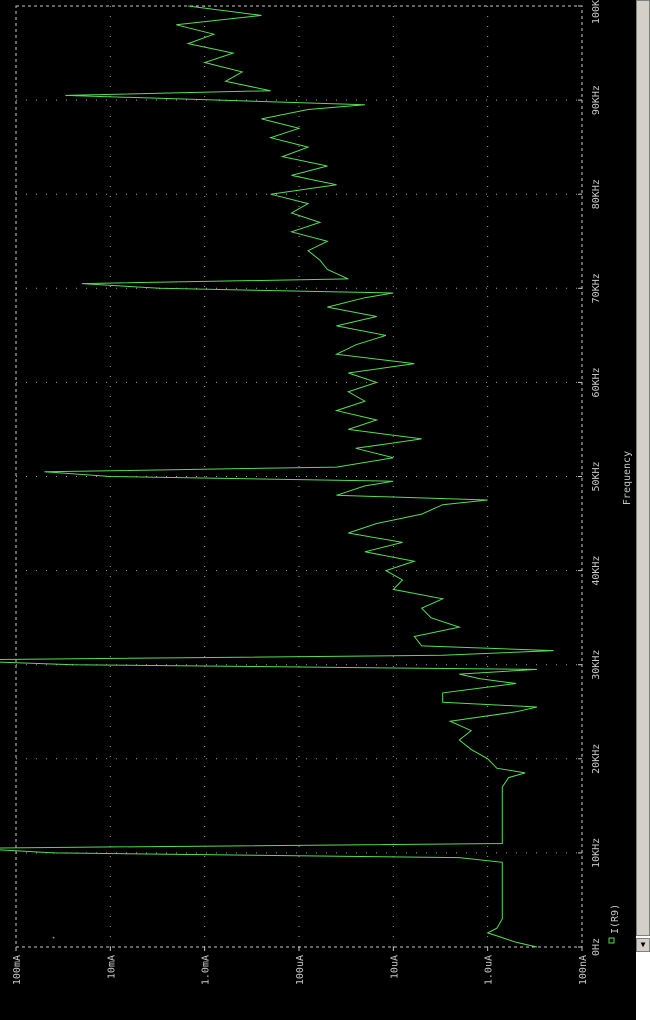  What do you see at coordinates (596, 853) in the screenshot?
I see `x-tick-label-1: 10KHz` at bounding box center [596, 853].